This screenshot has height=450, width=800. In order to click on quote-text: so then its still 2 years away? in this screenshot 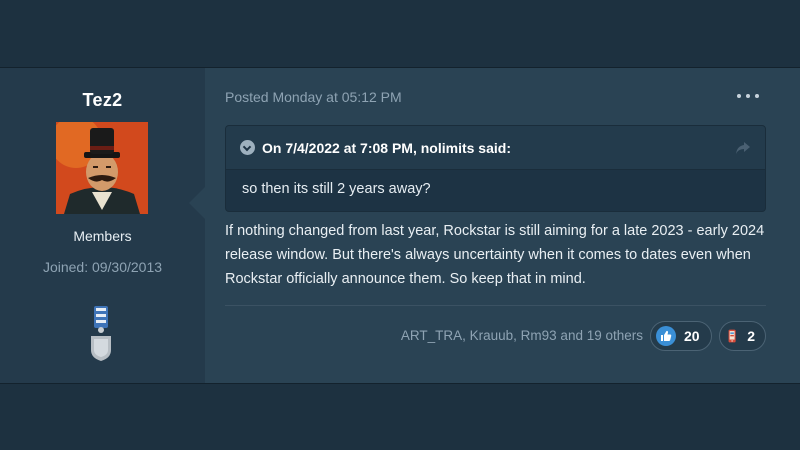, I will do `click(336, 189)`.